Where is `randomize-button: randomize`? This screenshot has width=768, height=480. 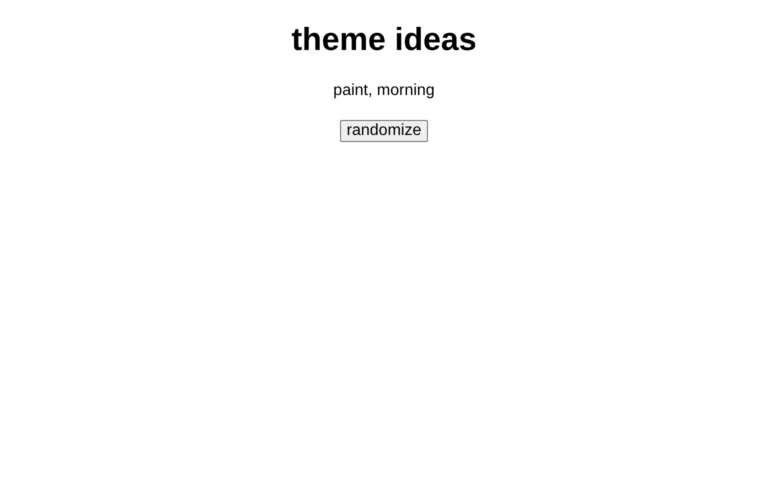 randomize-button: randomize is located at coordinates (384, 131).